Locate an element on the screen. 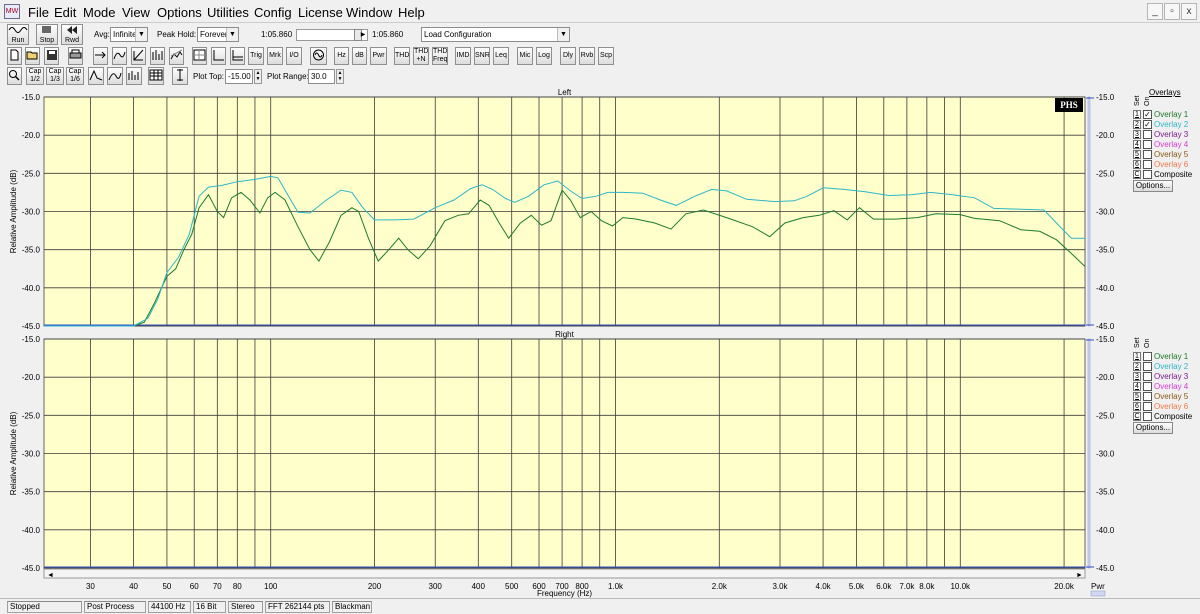 Image resolution: width=1200 pixels, height=614 pixels. menu-utilities: Utilities is located at coordinates (228, 12).